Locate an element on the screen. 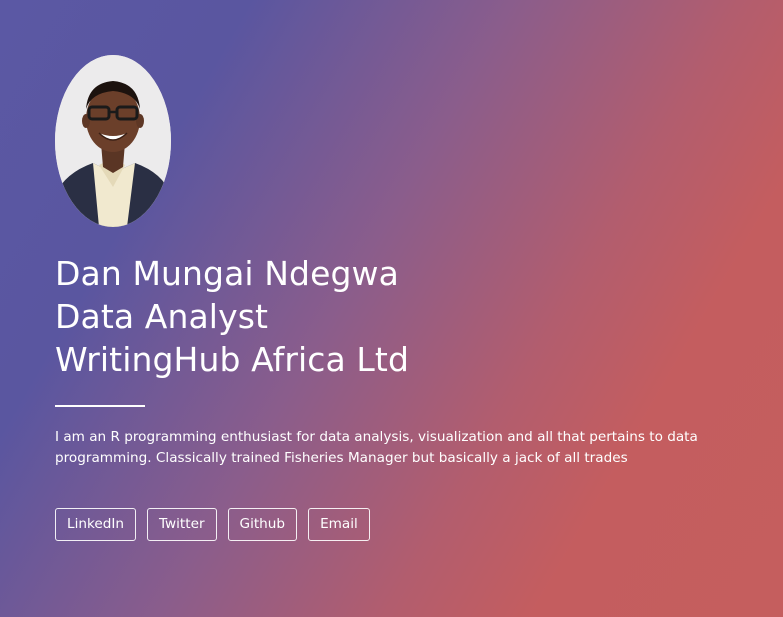 This screenshot has height=617, width=783. social-links: LinkedIn Twitter Github Email is located at coordinates (212, 524).